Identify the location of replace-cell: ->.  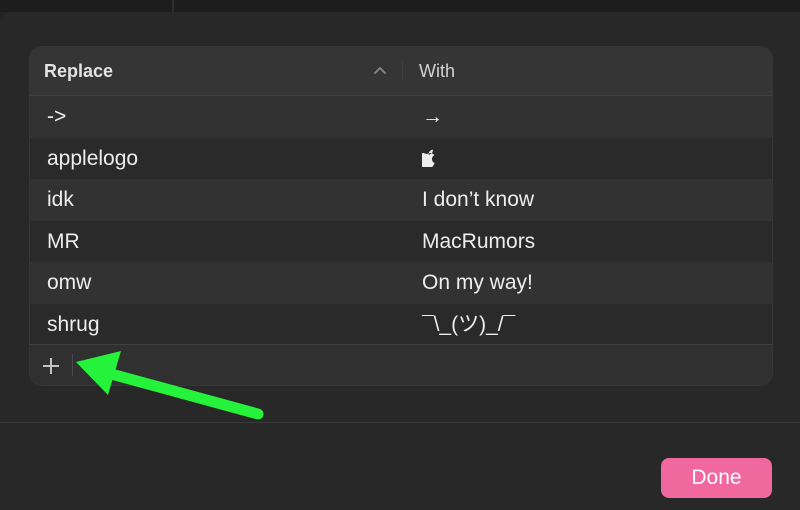
(56, 117).